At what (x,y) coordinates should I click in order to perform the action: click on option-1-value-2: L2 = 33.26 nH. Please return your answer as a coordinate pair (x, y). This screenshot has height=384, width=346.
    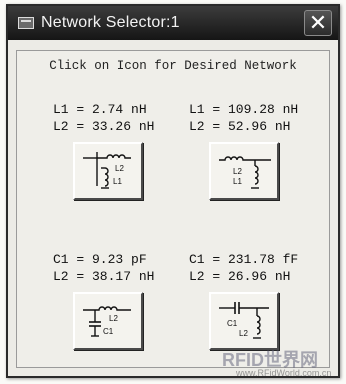
    Looking at the image, I should click on (104, 126).